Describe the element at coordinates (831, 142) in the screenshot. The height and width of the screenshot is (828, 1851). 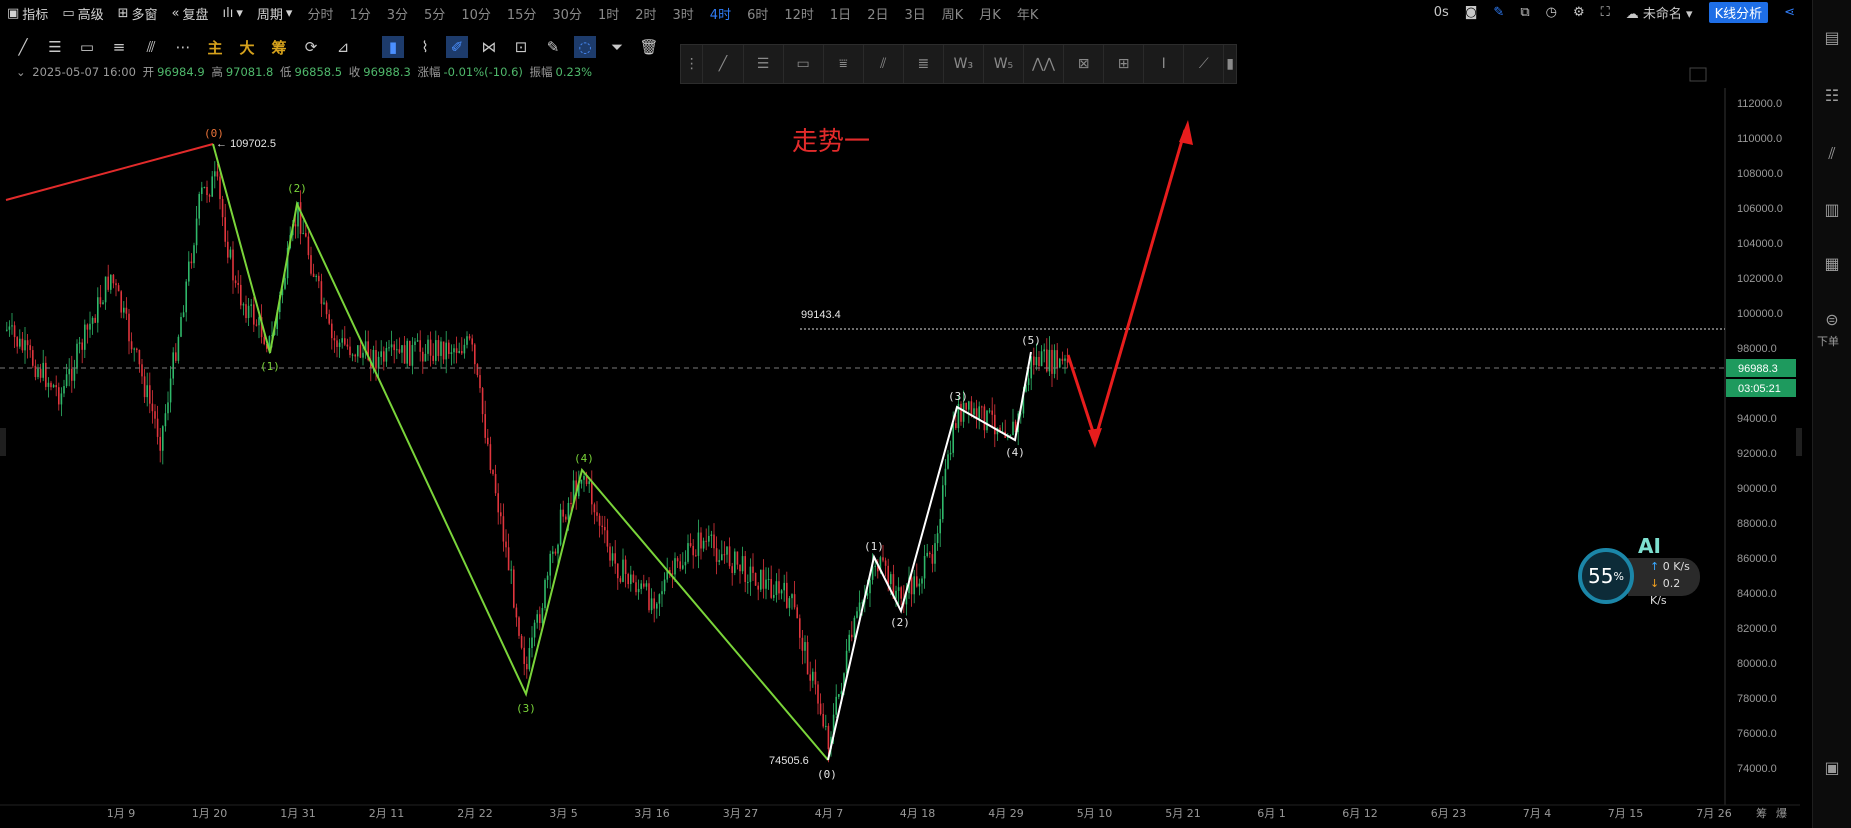
I see `annotation-title: 走势一` at that location.